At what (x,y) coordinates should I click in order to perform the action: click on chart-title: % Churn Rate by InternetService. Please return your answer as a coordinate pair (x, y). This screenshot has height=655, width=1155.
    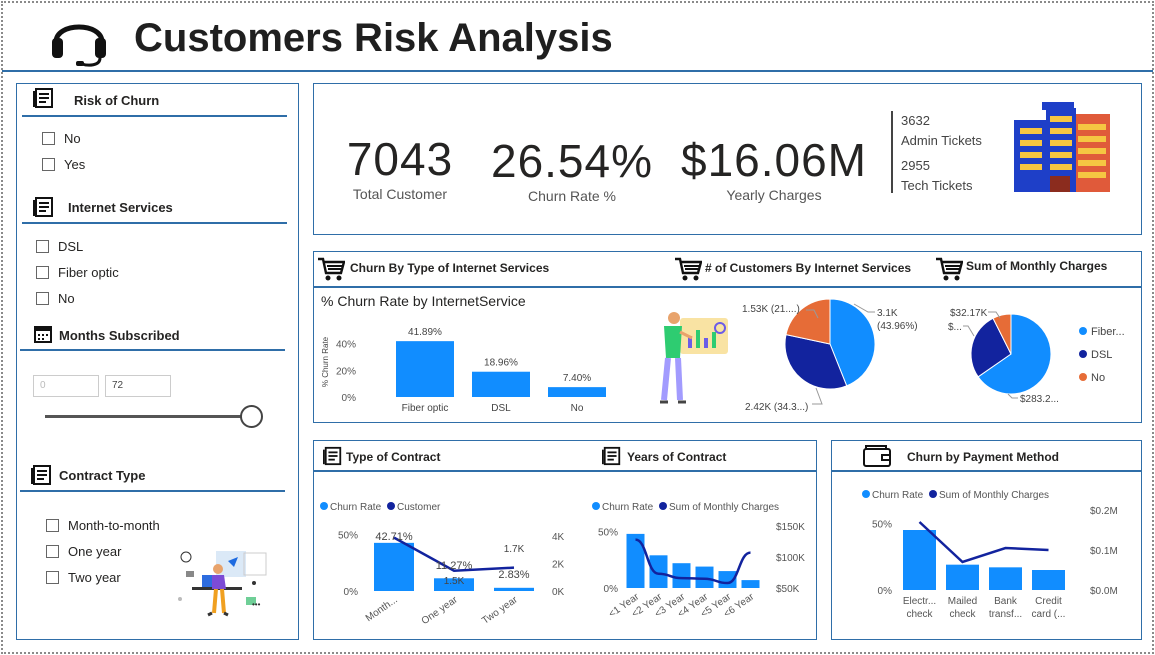
    Looking at the image, I should click on (423, 301).